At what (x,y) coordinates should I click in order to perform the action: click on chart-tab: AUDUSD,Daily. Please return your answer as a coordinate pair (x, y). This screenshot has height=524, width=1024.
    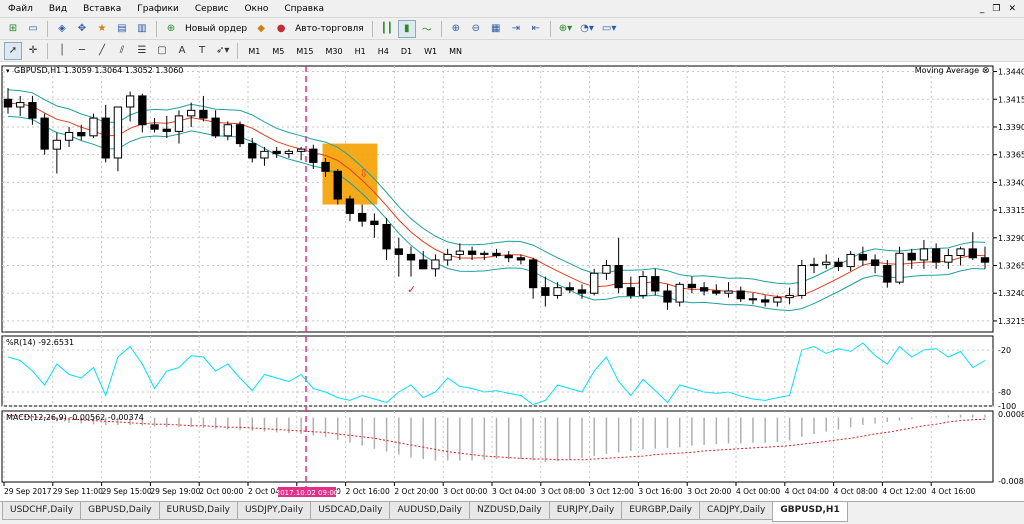
    Looking at the image, I should click on (429, 511).